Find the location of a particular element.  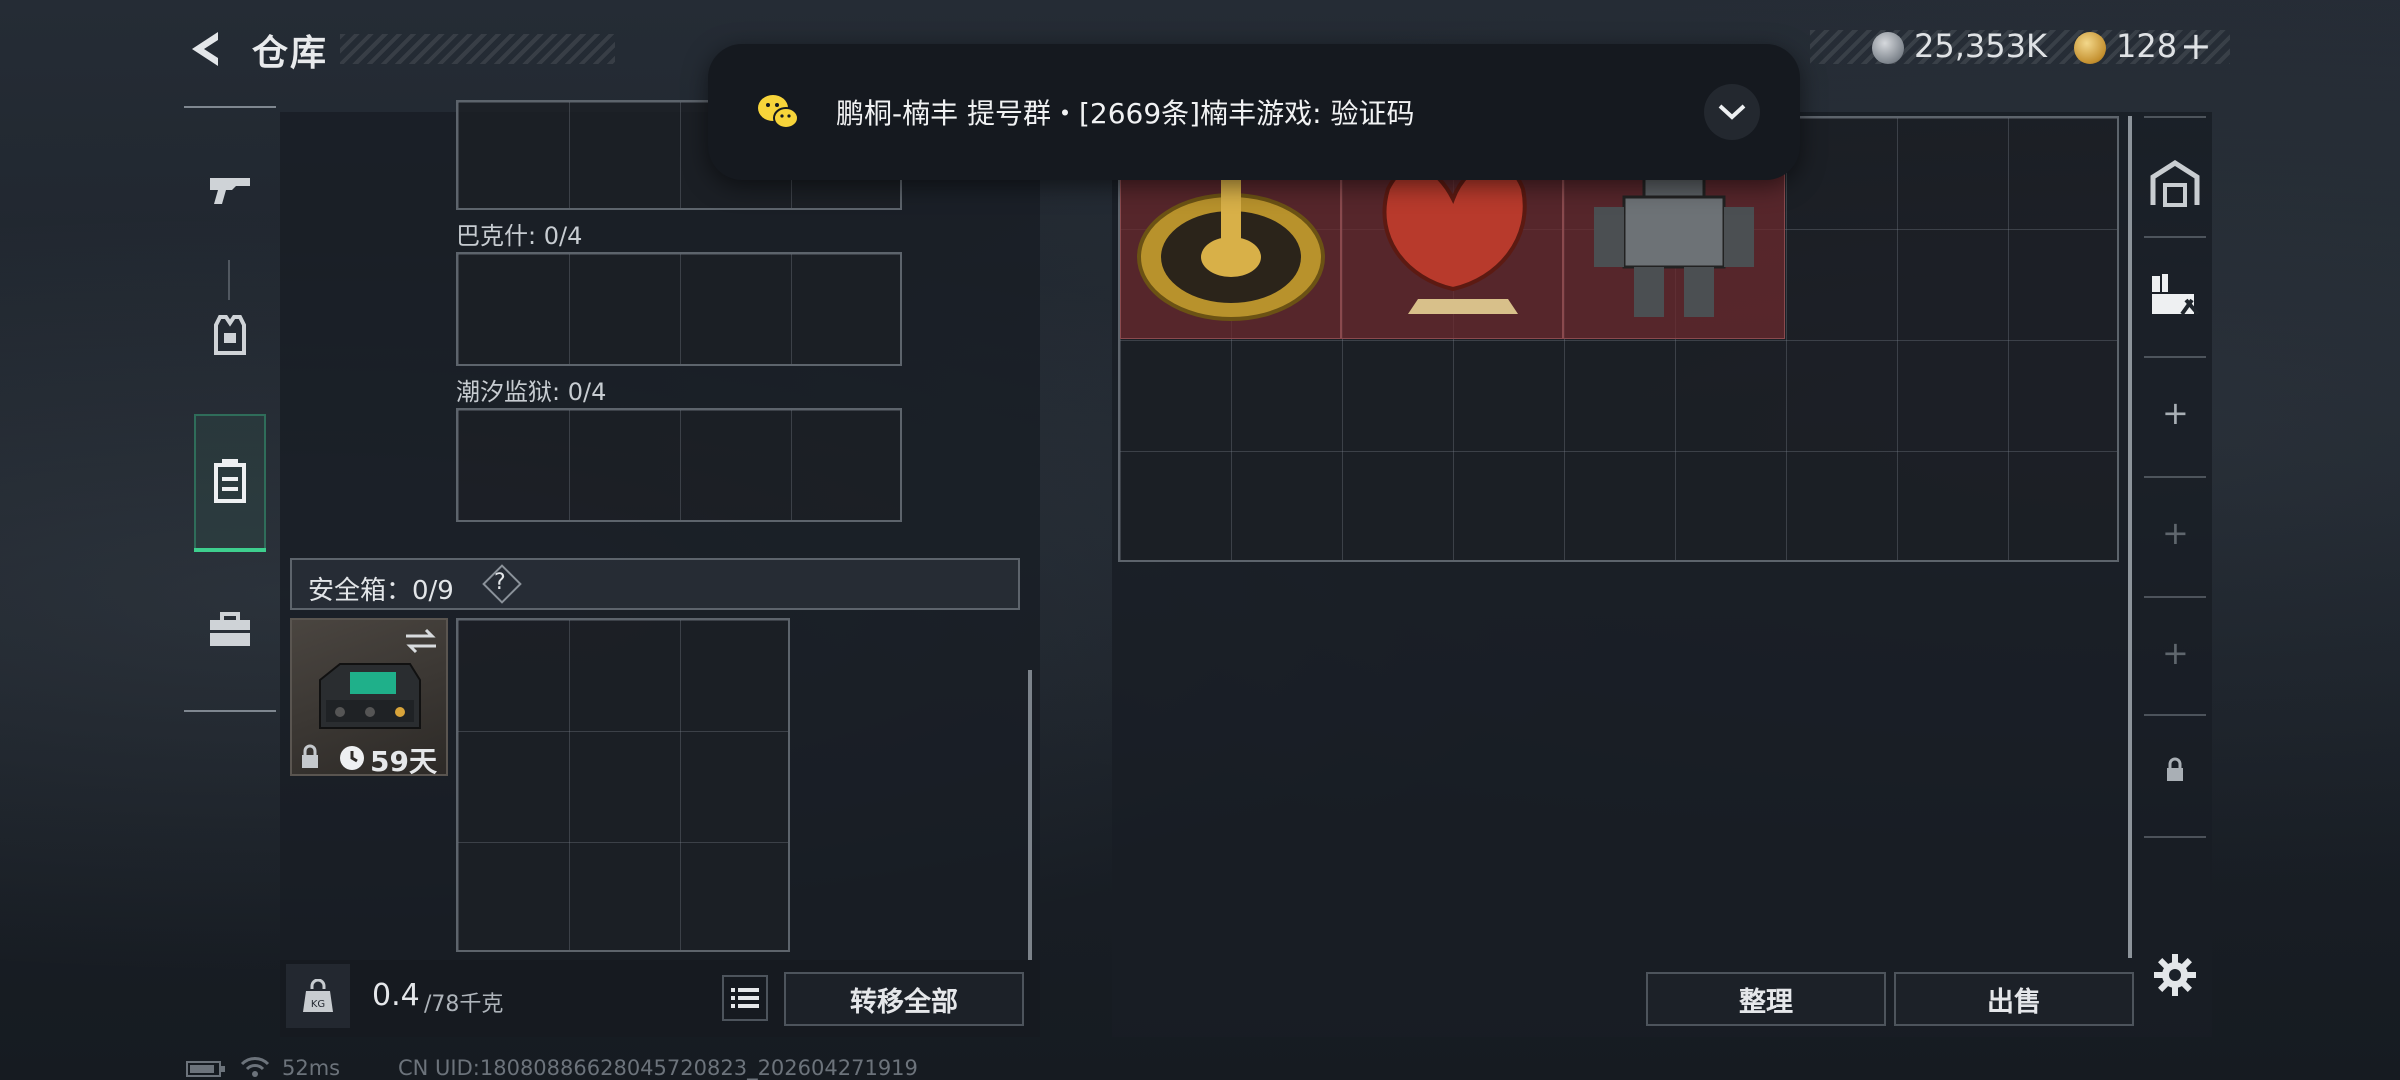

sidebar-divider is located at coordinates (229, 280).